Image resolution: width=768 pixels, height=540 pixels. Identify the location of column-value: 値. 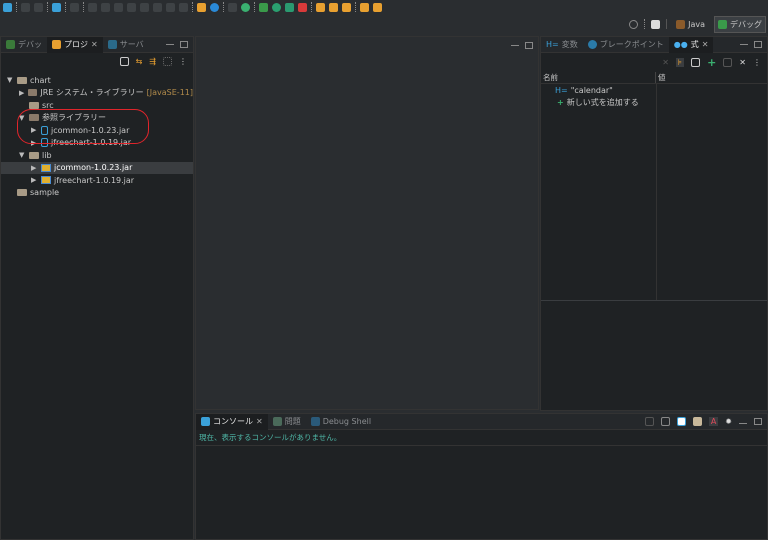
(661, 77).